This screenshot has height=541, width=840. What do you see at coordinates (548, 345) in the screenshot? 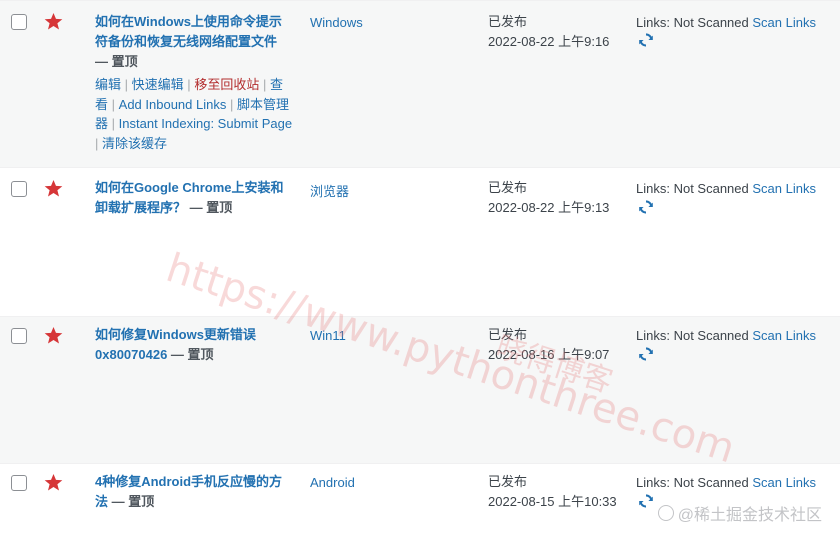
I see `post-status: 已发布 2022-08-16 上午9:07` at bounding box center [548, 345].